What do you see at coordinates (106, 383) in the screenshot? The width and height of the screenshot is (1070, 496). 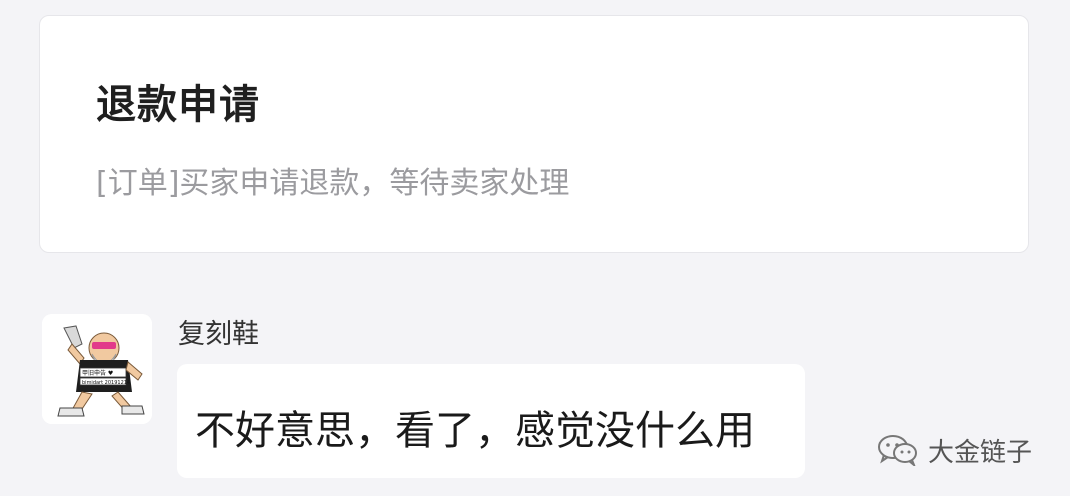 I see `avatar-badge-line2: bimidart 20191214` at bounding box center [106, 383].